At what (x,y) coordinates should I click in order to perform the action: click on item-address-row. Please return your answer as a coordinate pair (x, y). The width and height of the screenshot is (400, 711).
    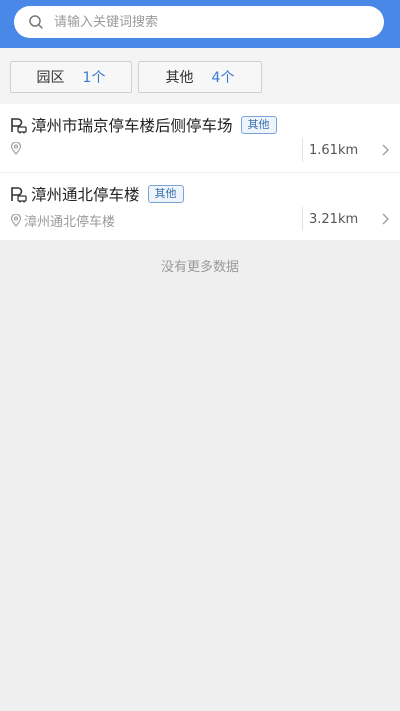
    Looking at the image, I should click on (17, 148).